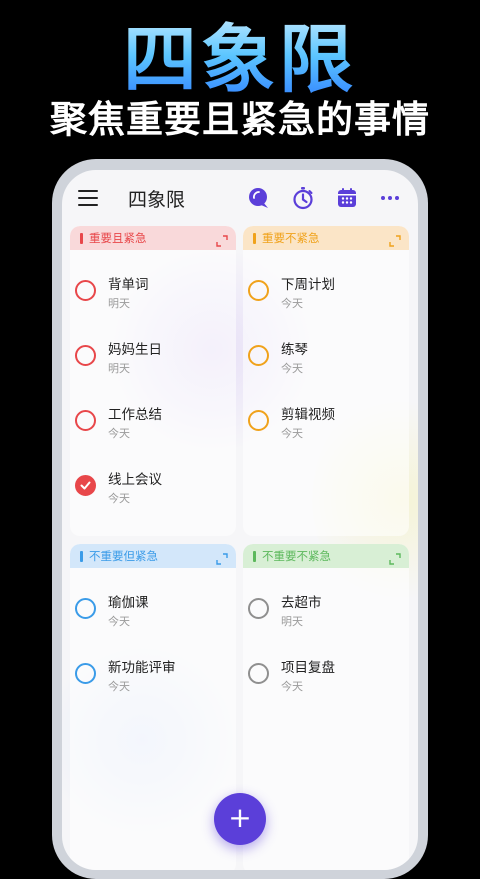 Image resolution: width=480 pixels, height=879 pixels. Describe the element at coordinates (135, 350) in the screenshot. I see `task-name: 妈妈生日` at that location.